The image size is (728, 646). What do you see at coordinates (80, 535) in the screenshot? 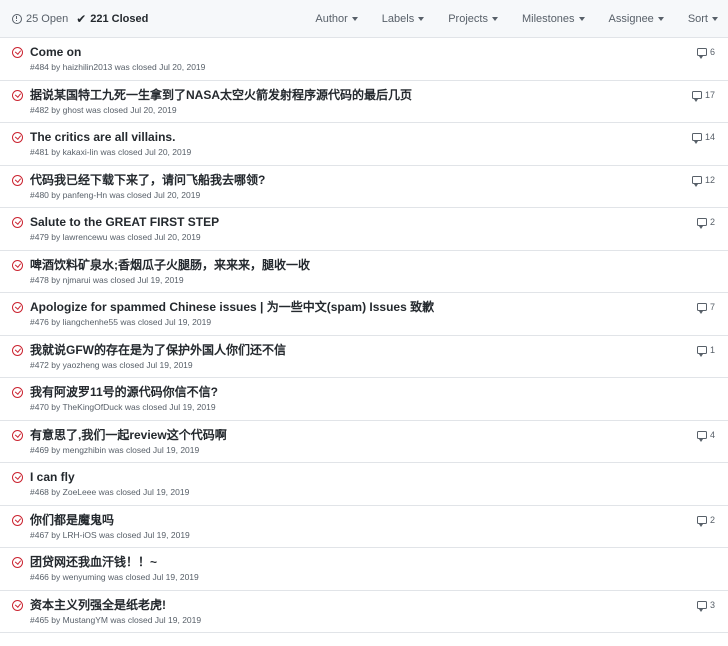
I see `issue-author-link: LRH-iOS` at bounding box center [80, 535].